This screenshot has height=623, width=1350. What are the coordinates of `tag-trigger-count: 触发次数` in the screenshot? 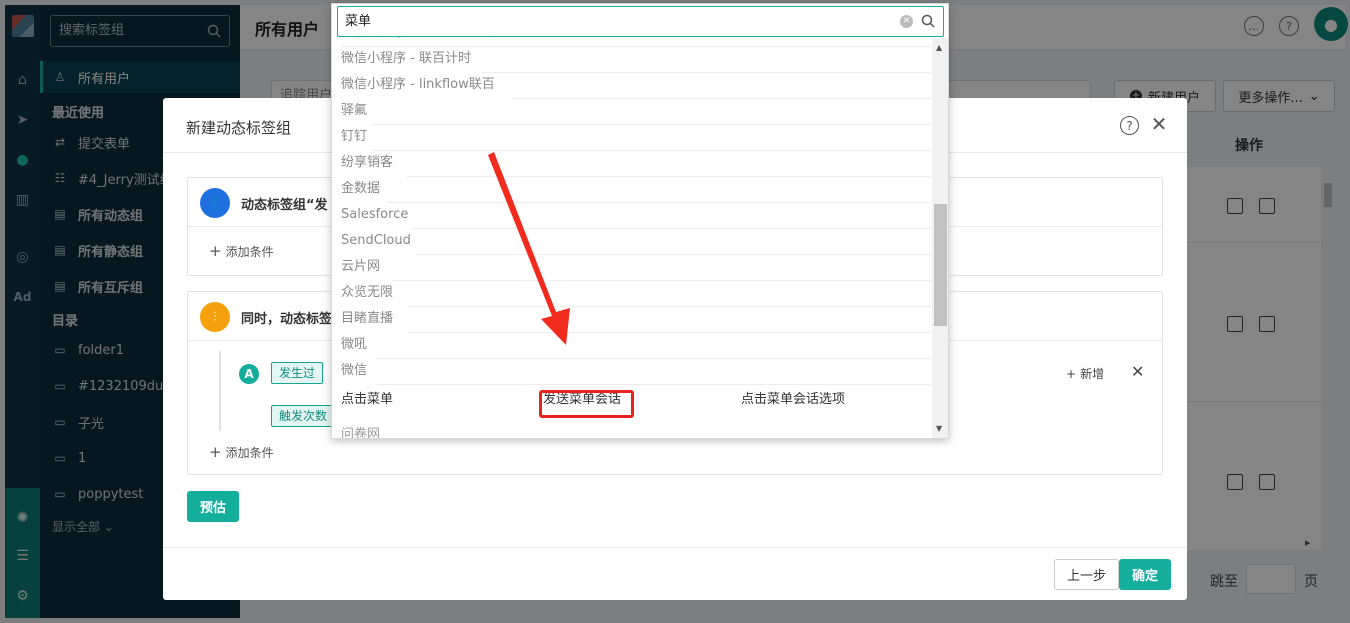 It's located at (303, 416).